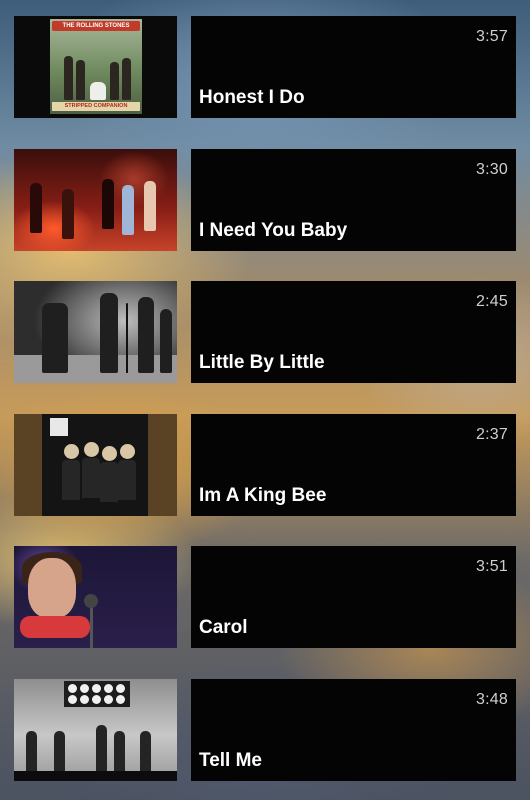 This screenshot has width=530, height=800. Describe the element at coordinates (353, 730) in the screenshot. I see `video-info-panel: 3:48 Tell Me` at that location.